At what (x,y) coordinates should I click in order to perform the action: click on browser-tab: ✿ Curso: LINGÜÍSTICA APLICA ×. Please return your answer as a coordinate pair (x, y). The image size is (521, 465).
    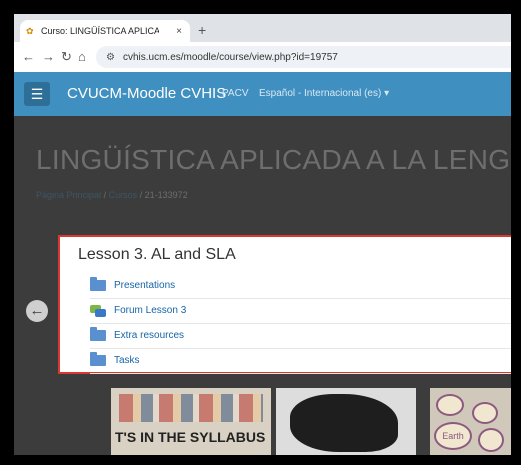
    Looking at the image, I should click on (105, 31).